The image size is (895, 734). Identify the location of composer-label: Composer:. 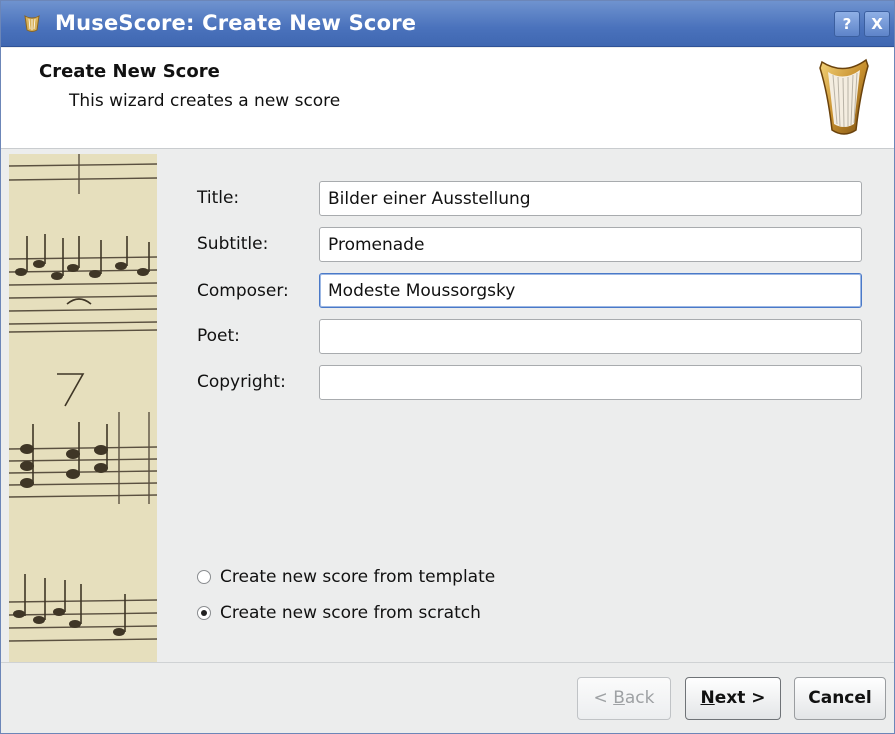
(243, 291).